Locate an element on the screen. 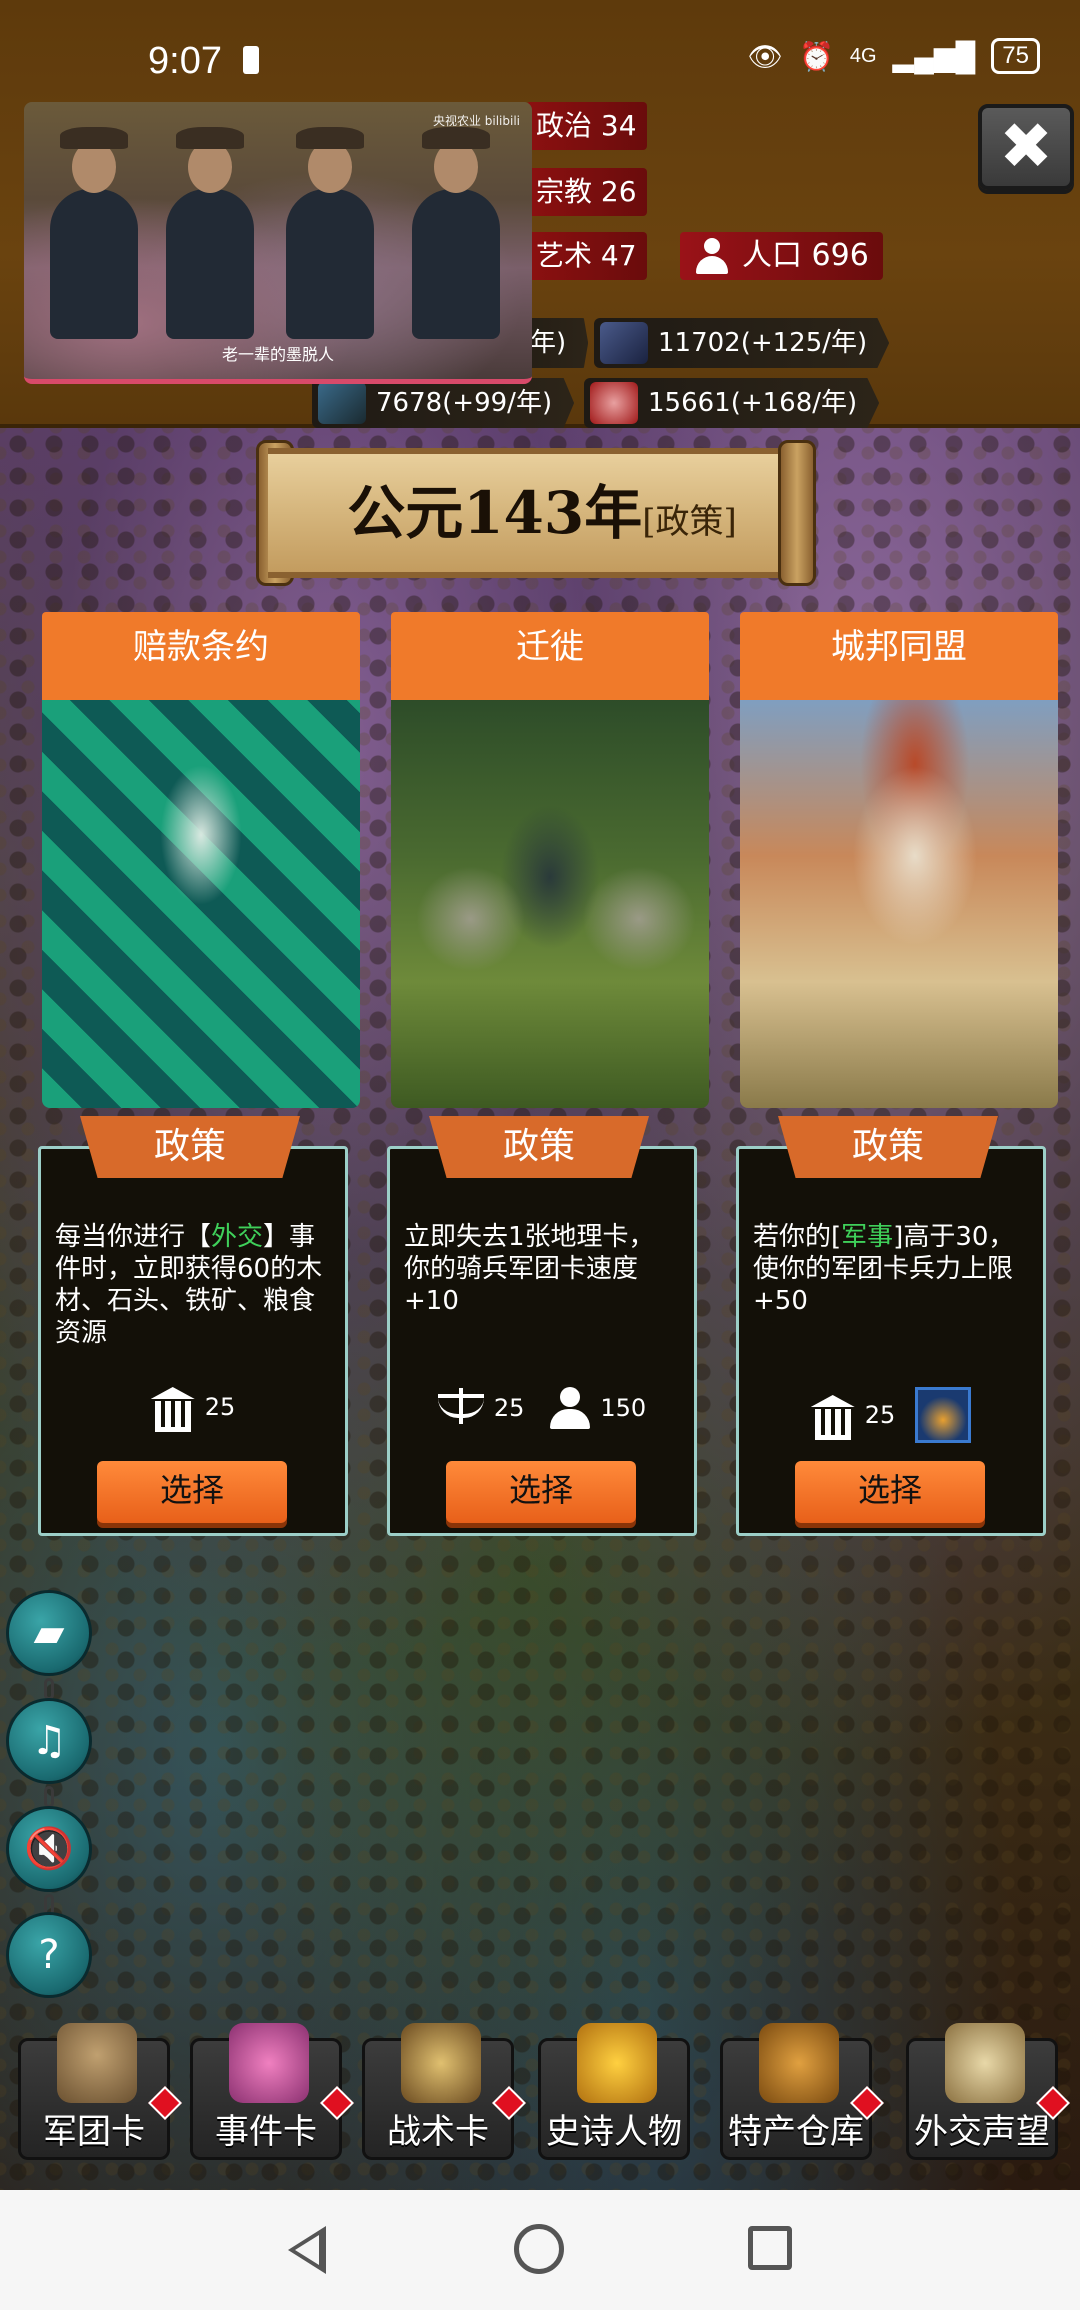 The height and width of the screenshot is (2310, 1080). floating-video-player: 央视农业 bilibili 老一辈的墨脱人 is located at coordinates (278, 243).